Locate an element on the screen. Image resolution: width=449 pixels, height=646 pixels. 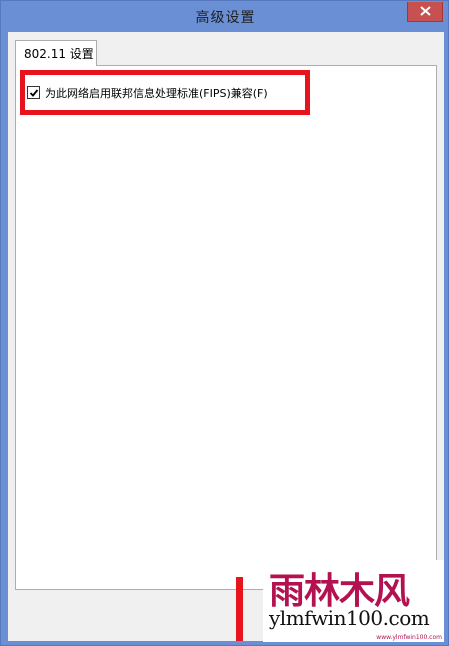
watermark-logo: 雨林木风 ylmfwin100.com www.ylmfwin100.com is located at coordinates (353, 601).